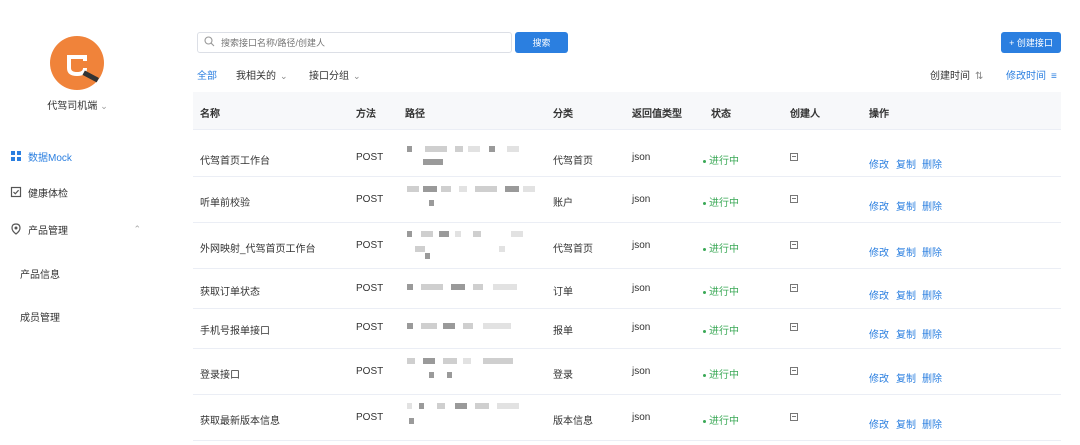  What do you see at coordinates (256, 76) in the screenshot?
I see `filter-label: 我相关的` at bounding box center [256, 76].